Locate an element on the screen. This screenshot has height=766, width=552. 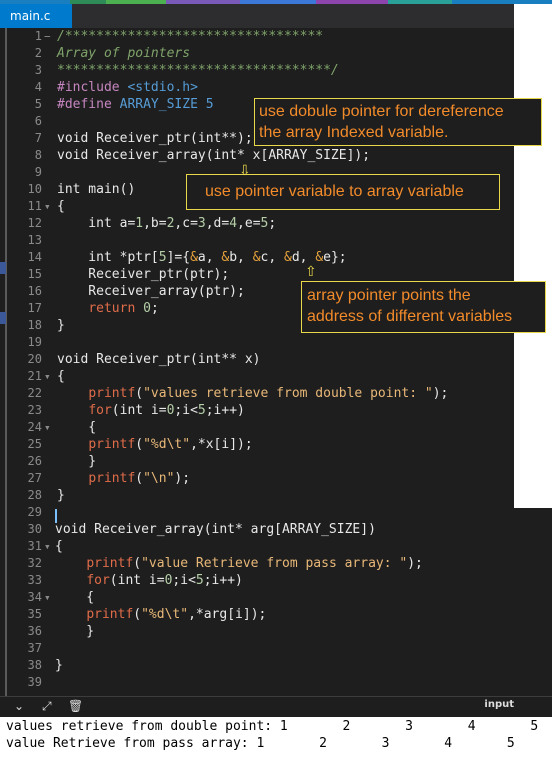
fold-toggle-icon: − is located at coordinates (47, 36).